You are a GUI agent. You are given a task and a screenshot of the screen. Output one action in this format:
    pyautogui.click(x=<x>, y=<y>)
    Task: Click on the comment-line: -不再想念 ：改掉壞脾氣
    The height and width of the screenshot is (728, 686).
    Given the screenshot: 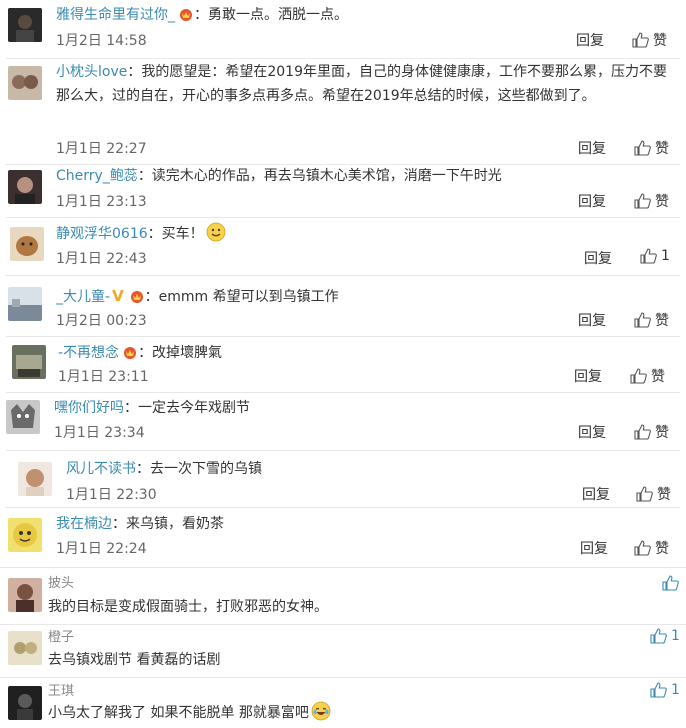 What is the action you would take?
    pyautogui.click(x=140, y=353)
    